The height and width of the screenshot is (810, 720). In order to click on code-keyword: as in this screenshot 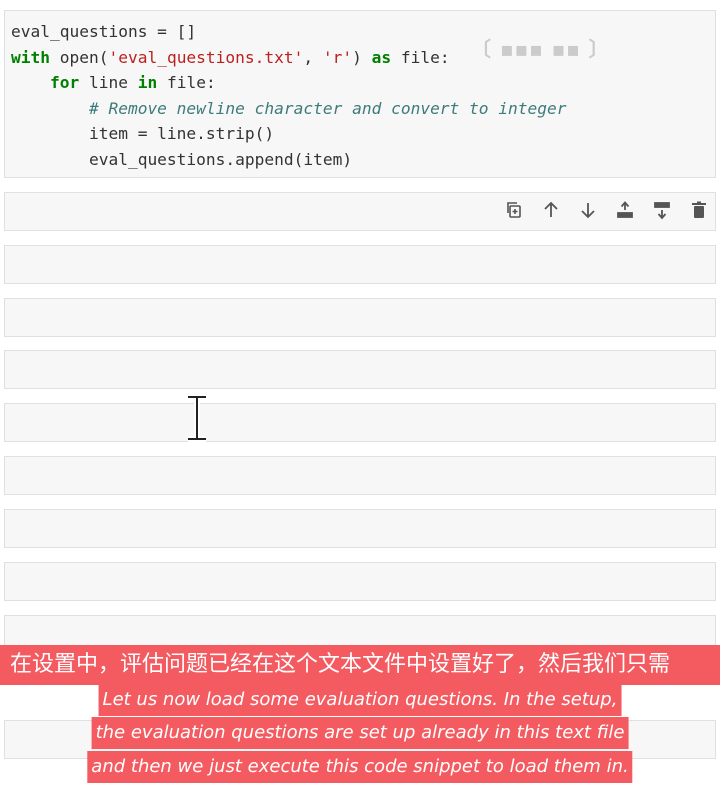, I will do `click(381, 57)`.